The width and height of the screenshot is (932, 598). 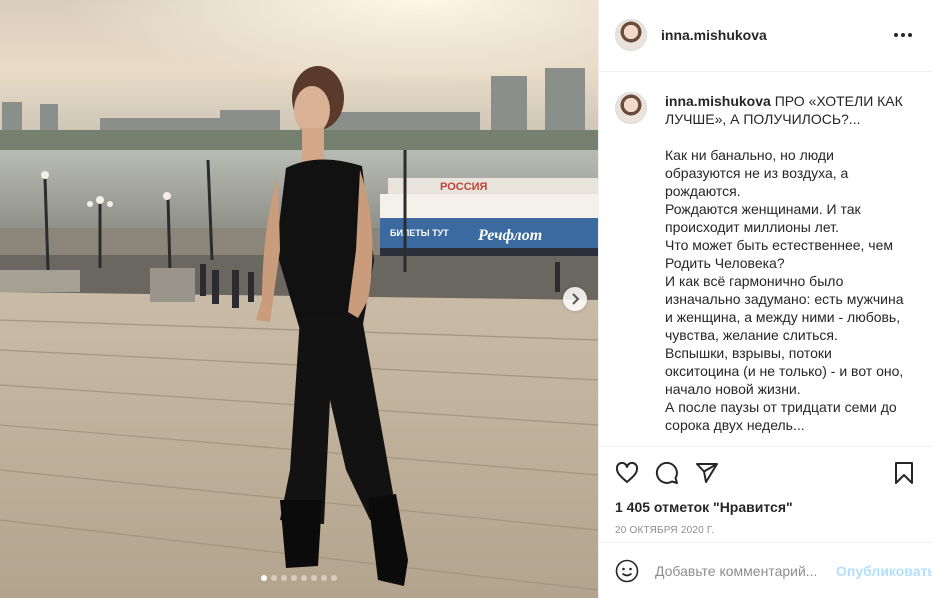 I want to click on svg-text: Речфлот, so click(x=509, y=235).